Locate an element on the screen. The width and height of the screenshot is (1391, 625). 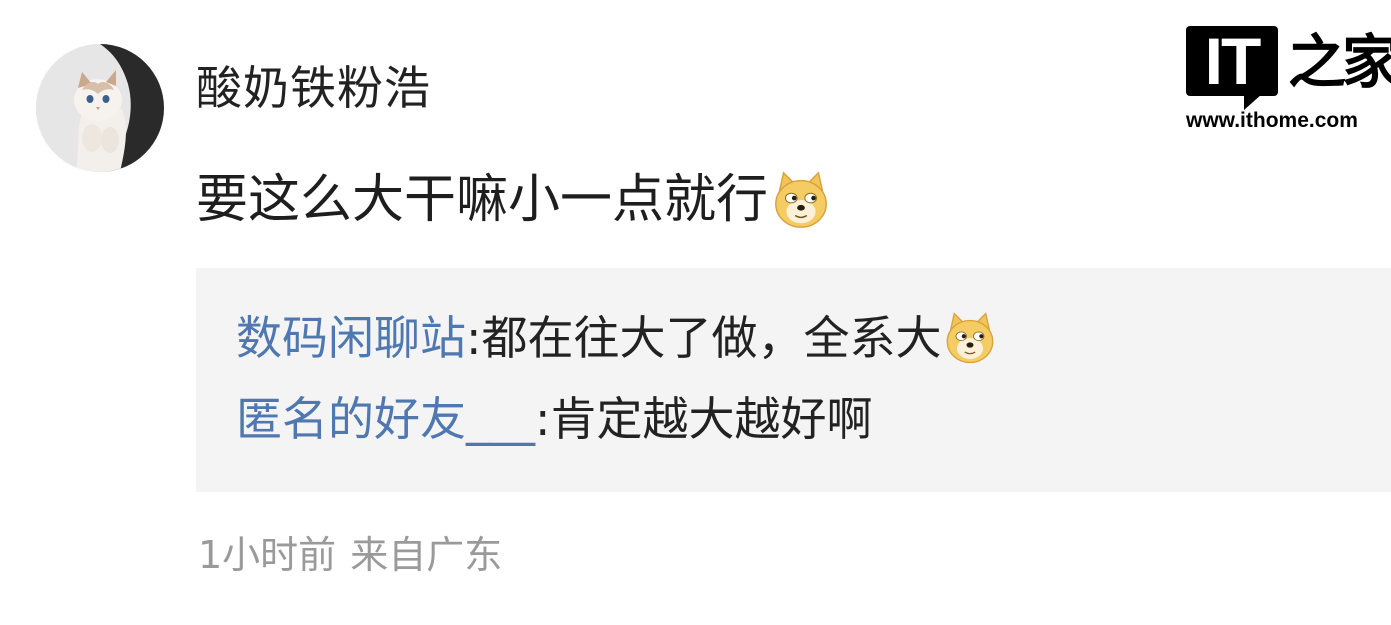
comment-meta: 1小时前 来自广东 is located at coordinates (350, 555).